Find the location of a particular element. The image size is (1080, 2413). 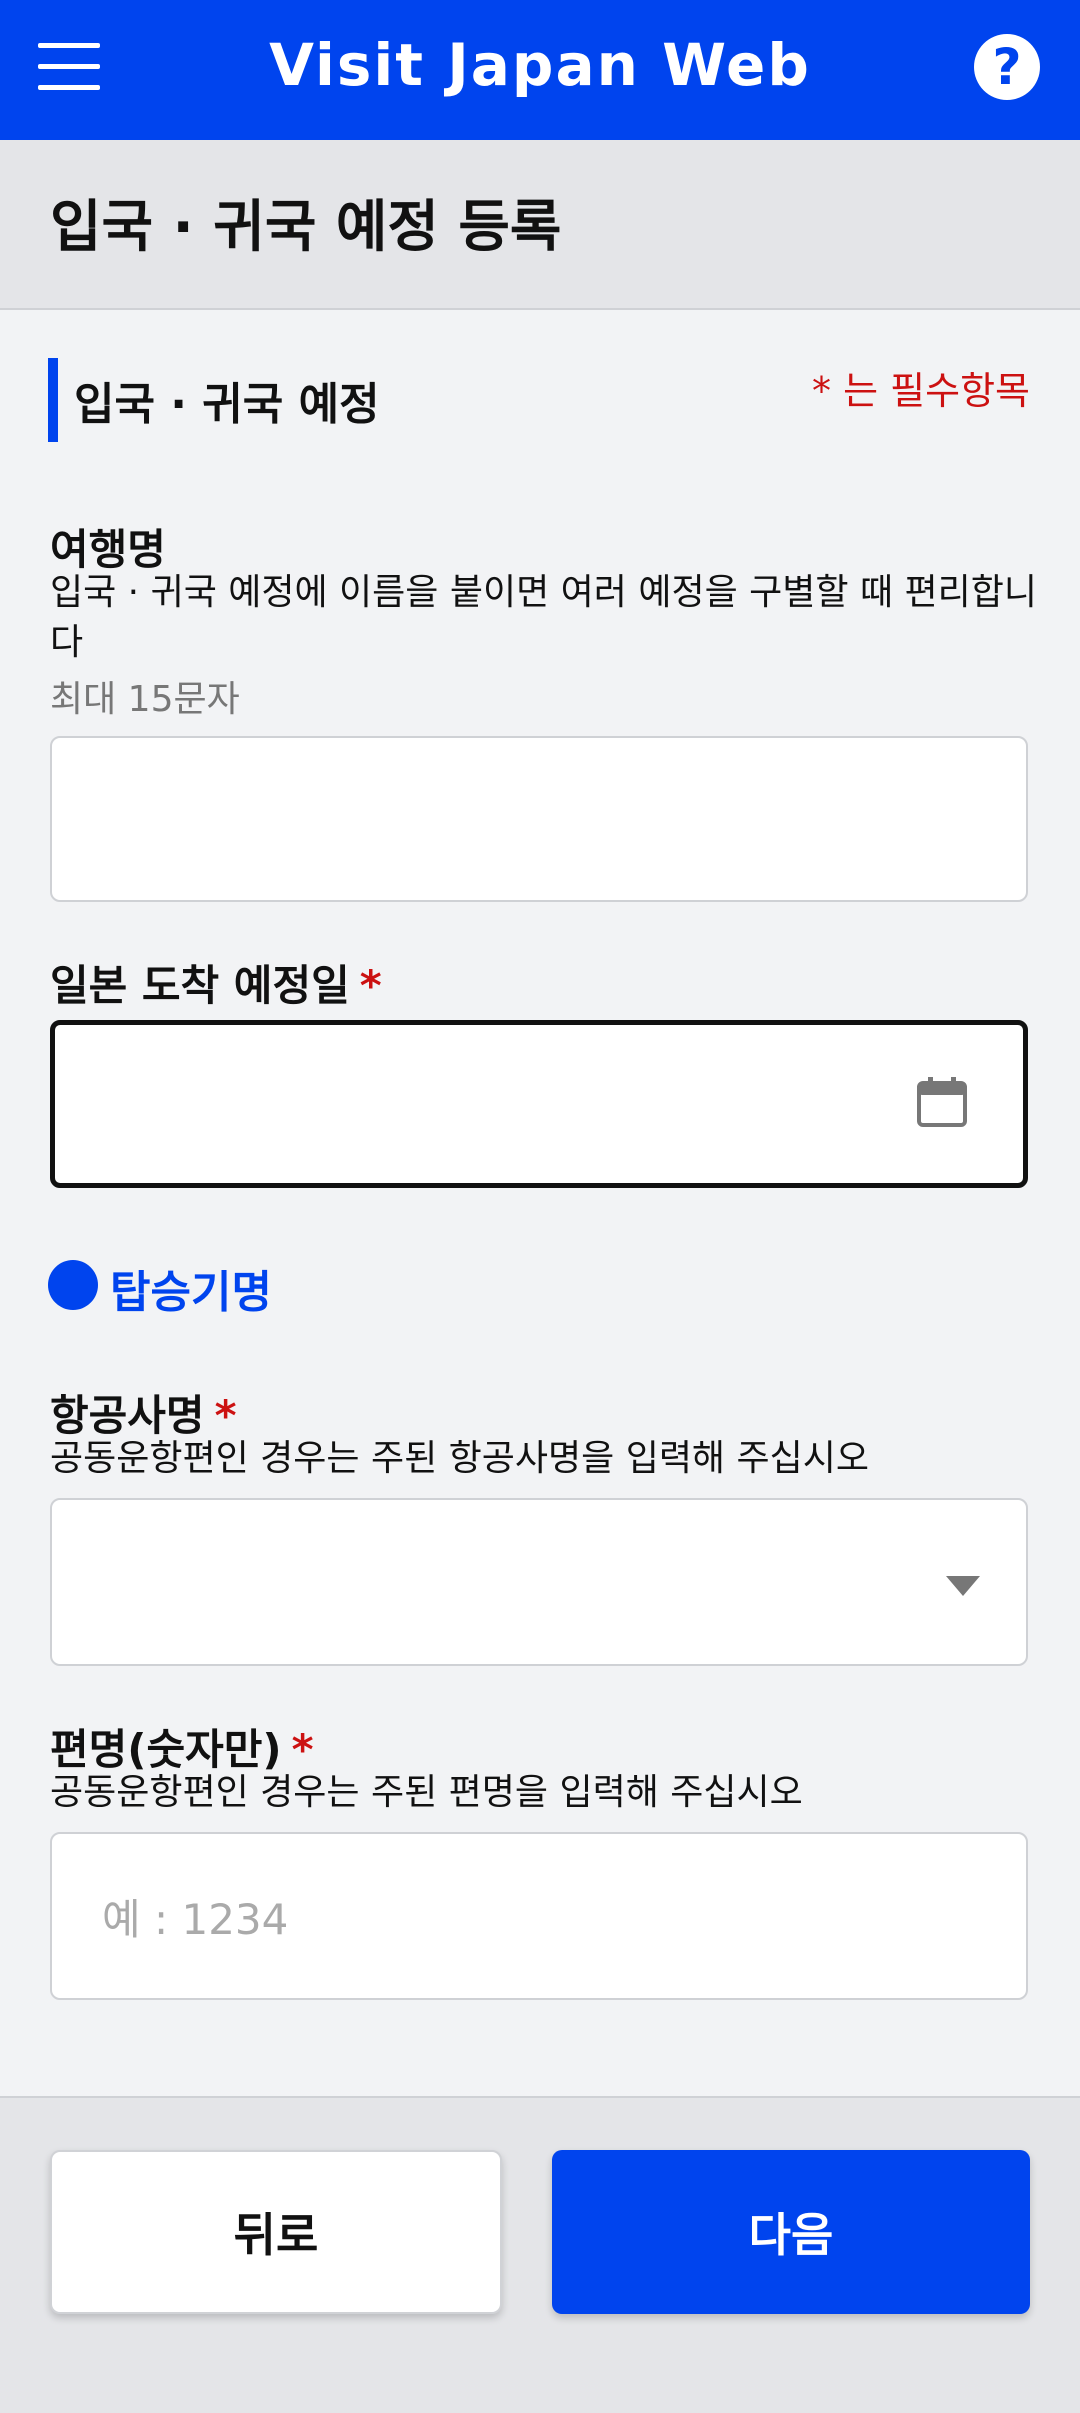

back-button: 뒤로 is located at coordinates (276, 2232).